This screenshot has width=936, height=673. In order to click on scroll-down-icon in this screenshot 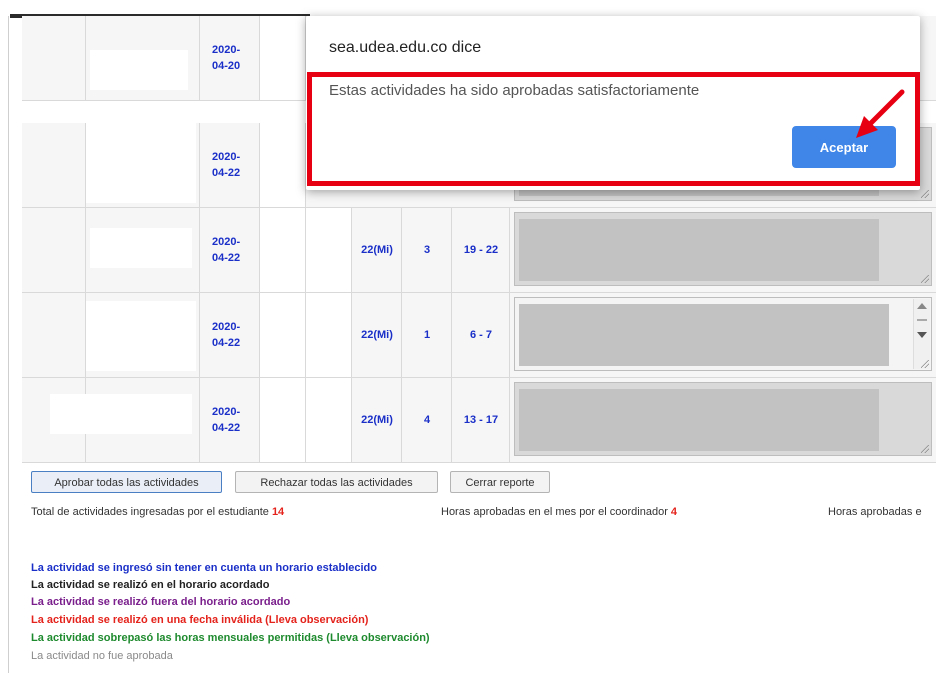, I will do `click(922, 335)`.